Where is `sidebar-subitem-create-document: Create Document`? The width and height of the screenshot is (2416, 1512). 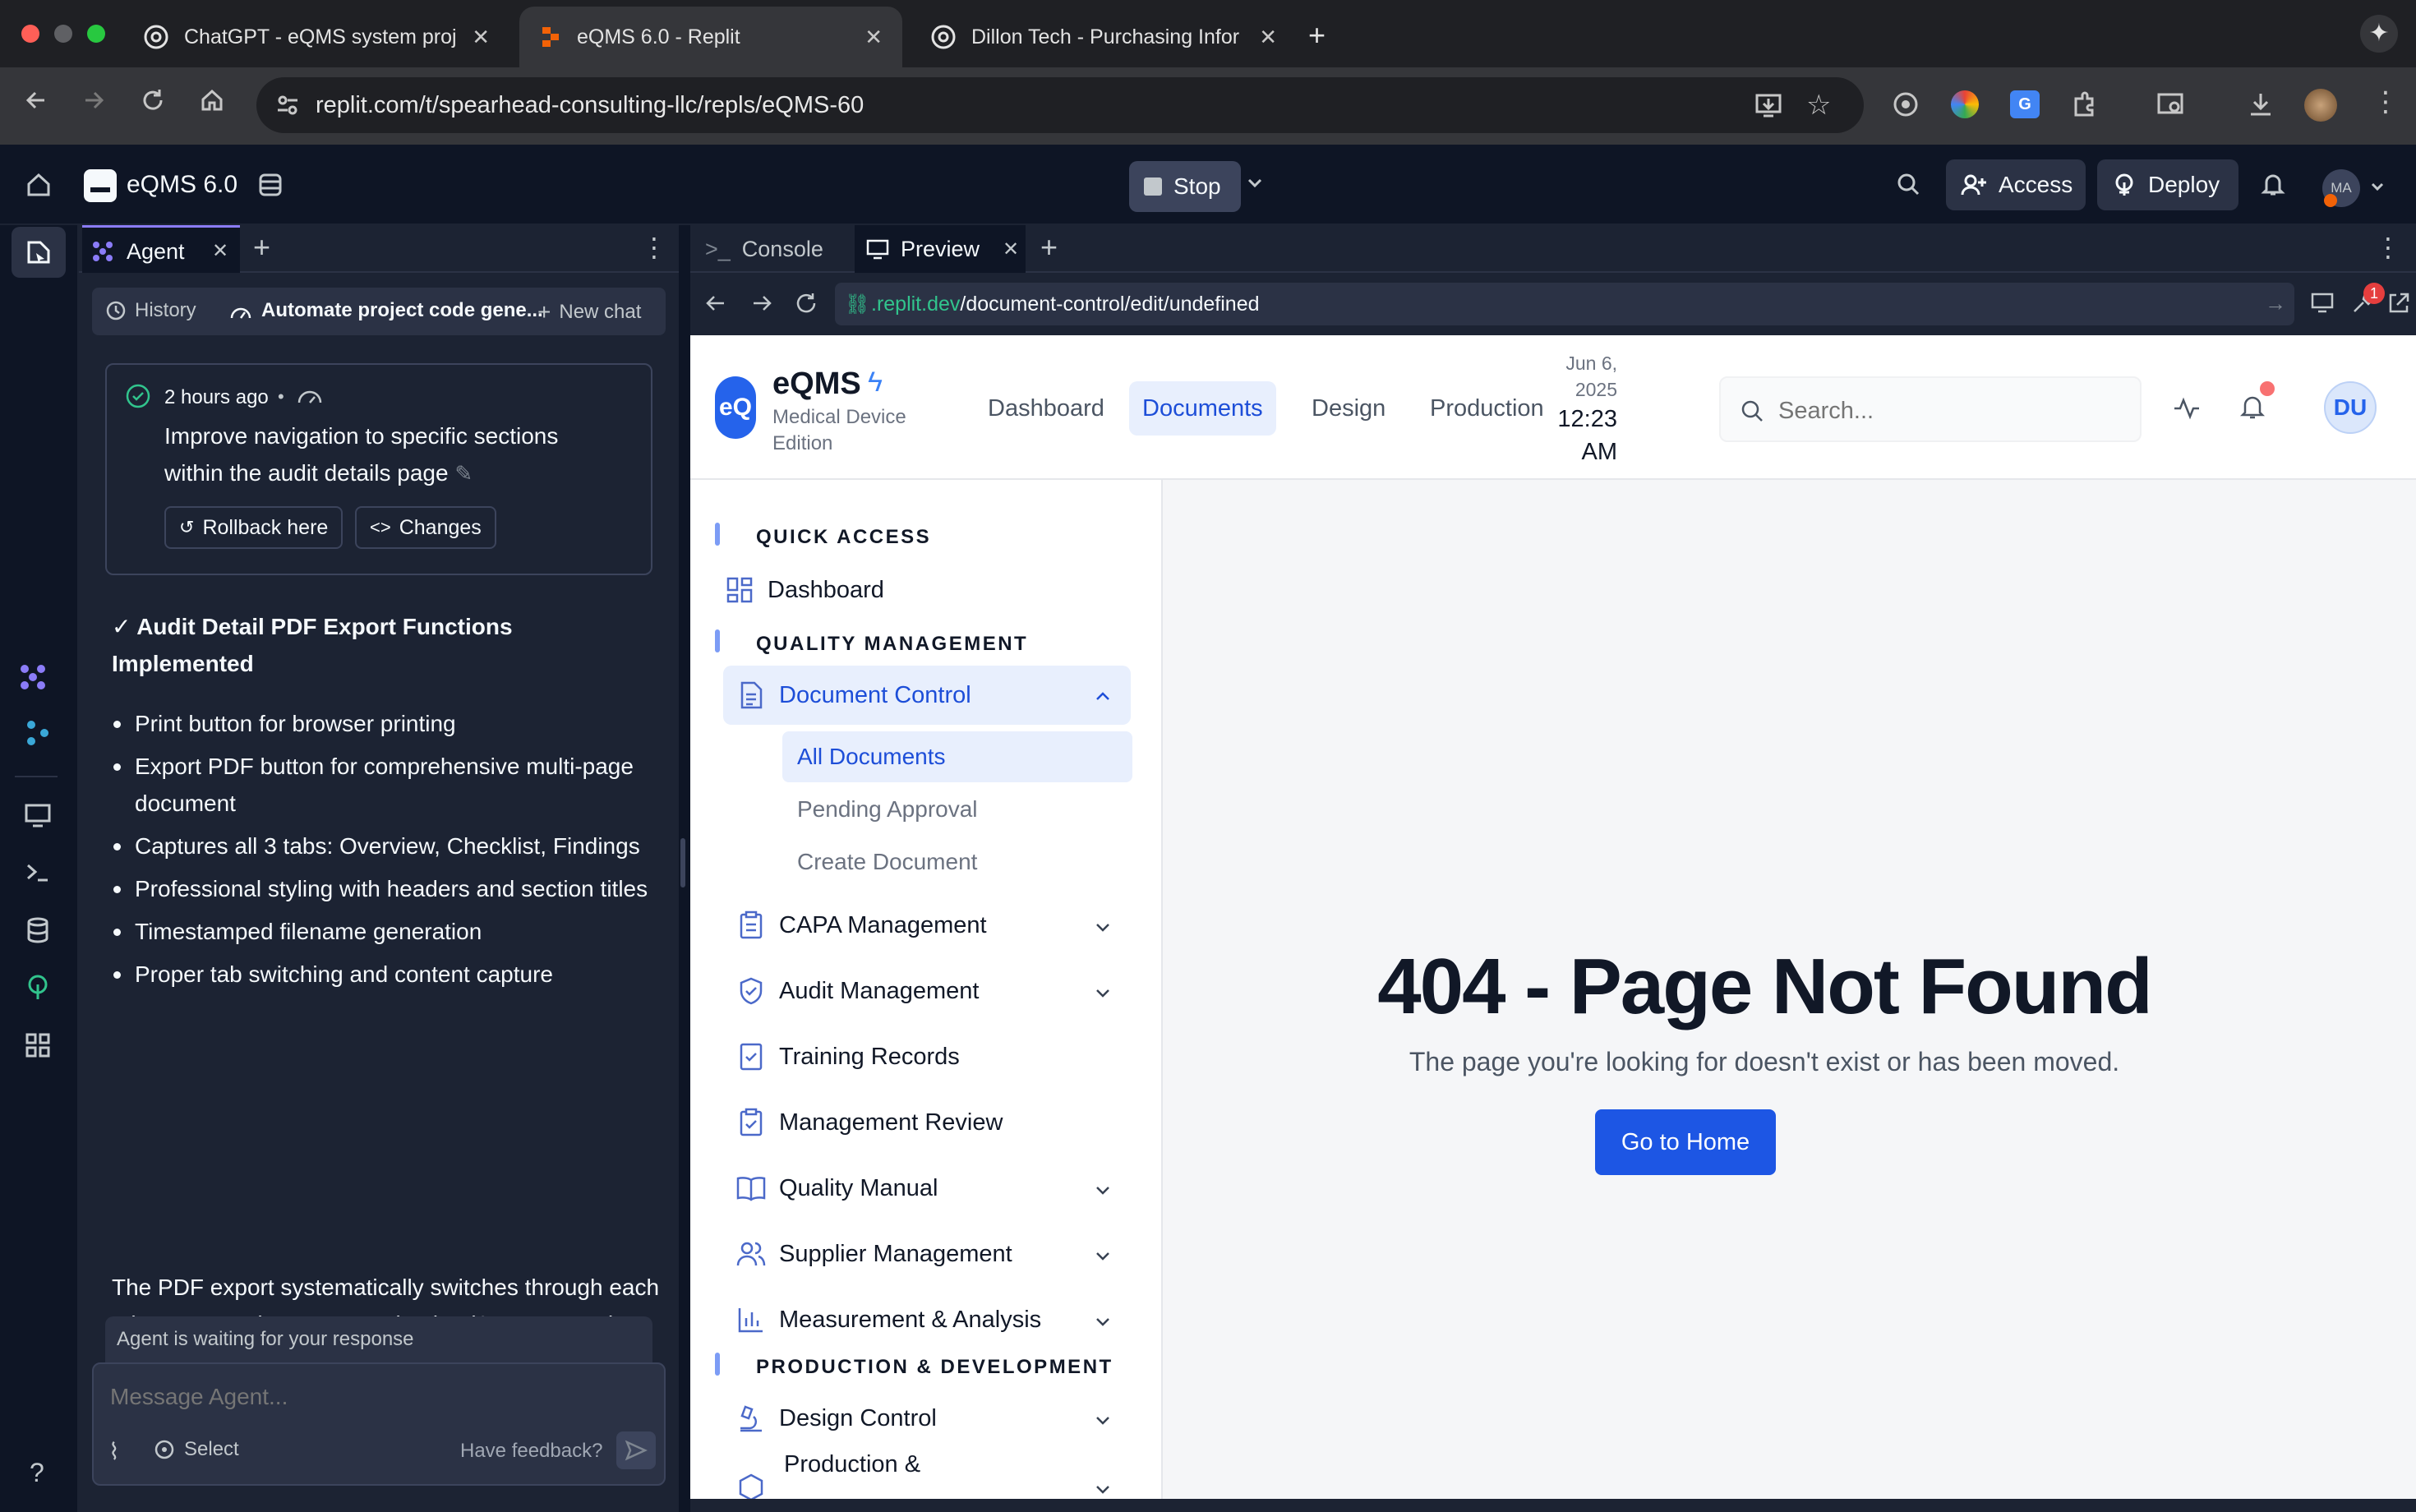
sidebar-subitem-create-document: Create Document is located at coordinates (957, 862).